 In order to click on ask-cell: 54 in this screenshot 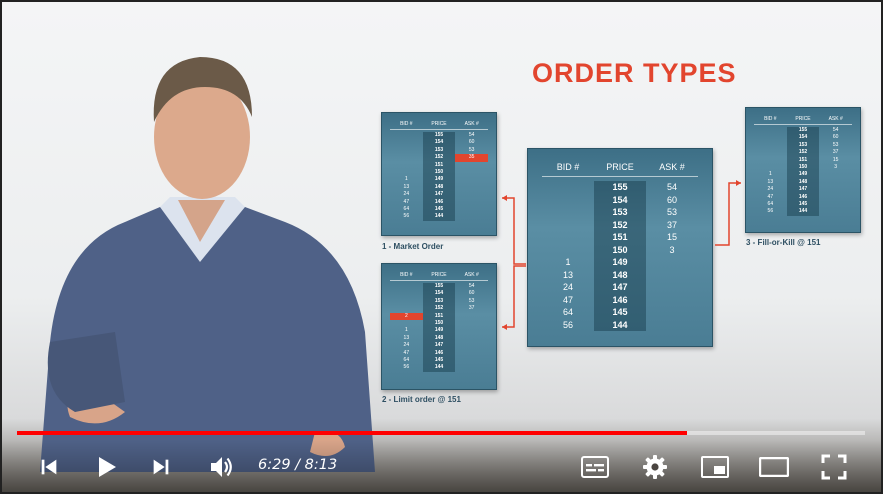, I will do `click(835, 130)`.